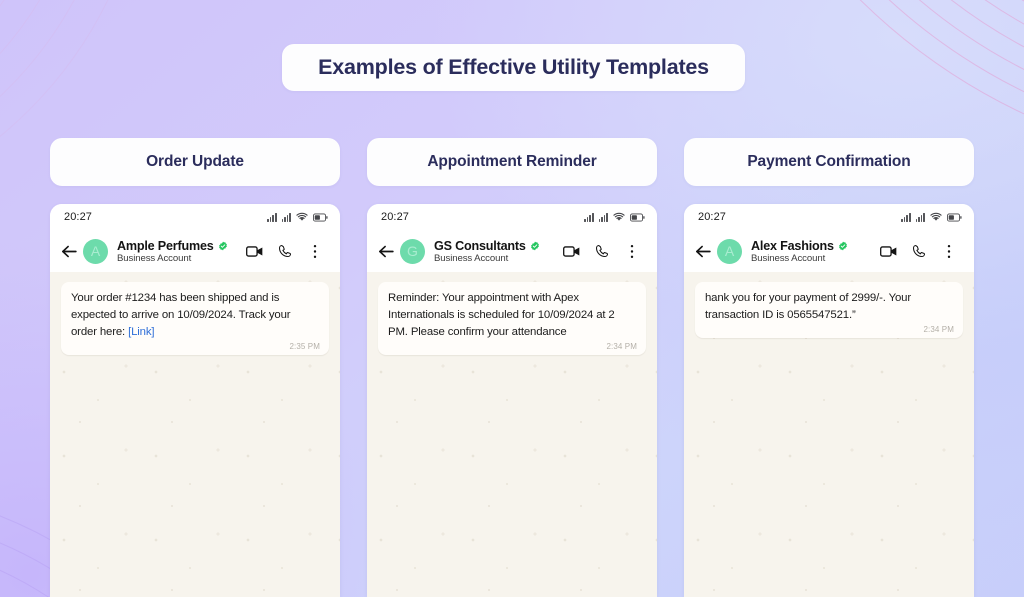 This screenshot has width=1024, height=597. I want to click on template-heading-card: Payment Confirmation, so click(829, 162).